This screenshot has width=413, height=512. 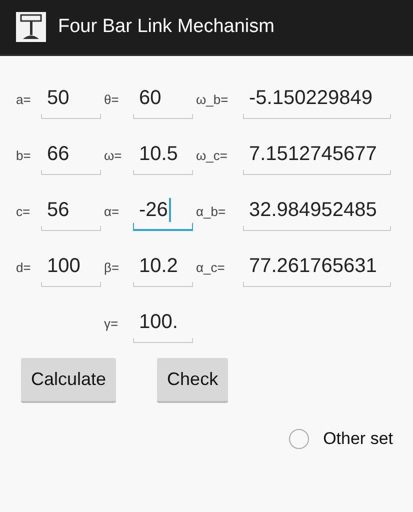 What do you see at coordinates (24, 155) in the screenshot?
I see `field-label: b=` at bounding box center [24, 155].